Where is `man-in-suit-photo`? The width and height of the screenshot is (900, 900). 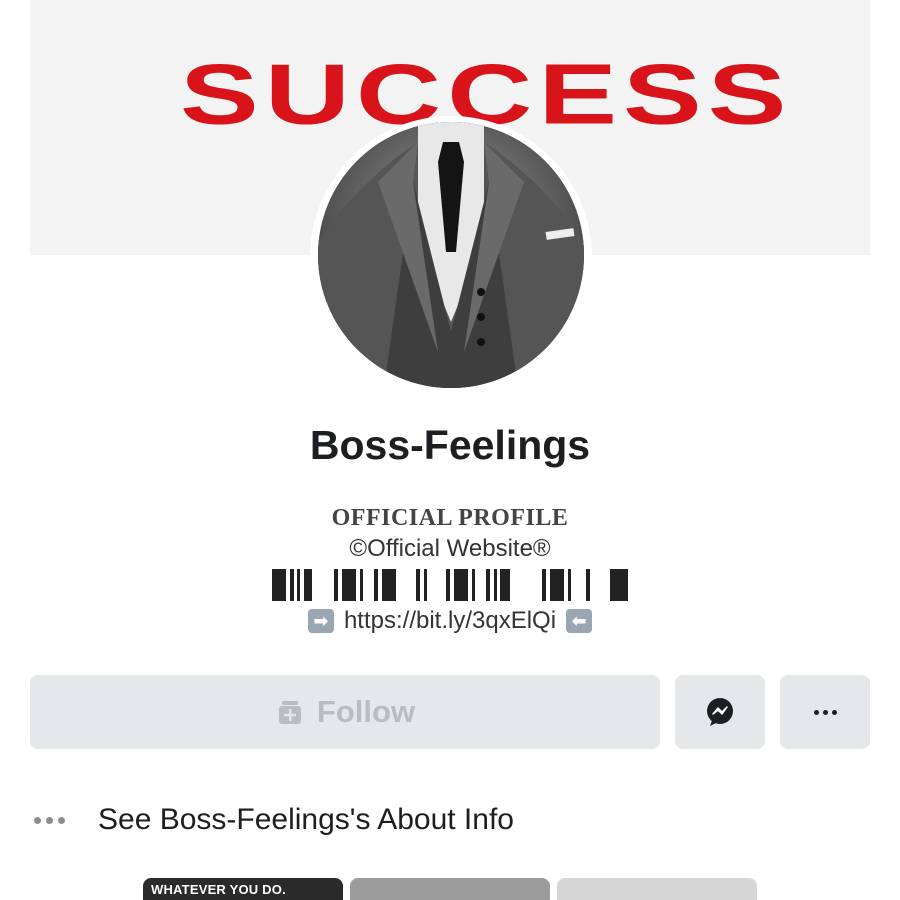 man-in-suit-photo is located at coordinates (451, 255).